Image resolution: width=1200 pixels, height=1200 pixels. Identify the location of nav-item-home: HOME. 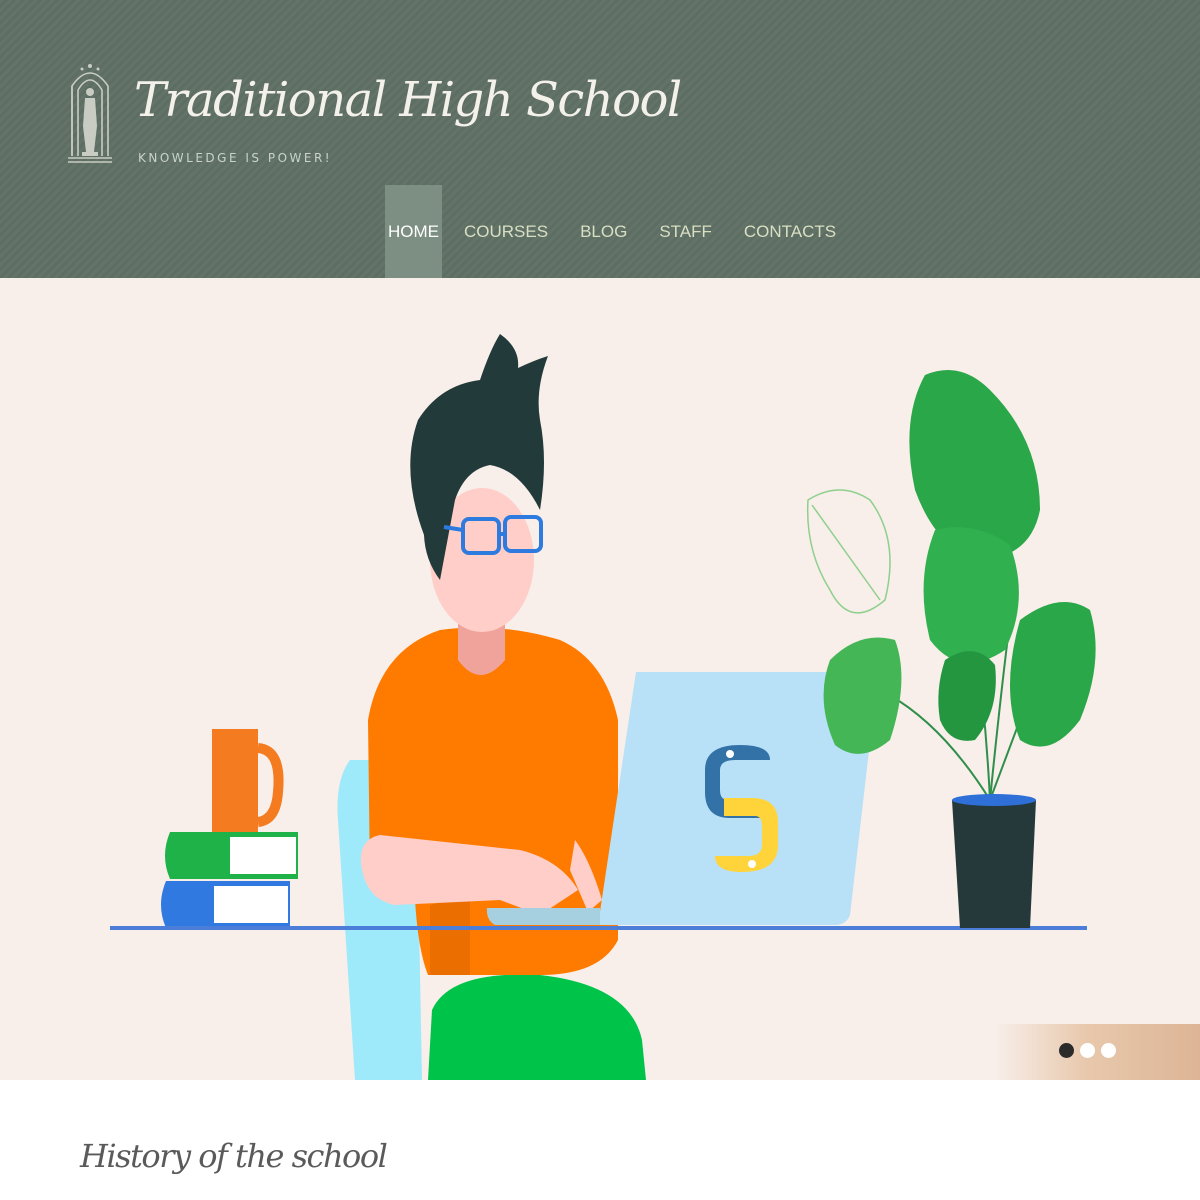
(413, 231).